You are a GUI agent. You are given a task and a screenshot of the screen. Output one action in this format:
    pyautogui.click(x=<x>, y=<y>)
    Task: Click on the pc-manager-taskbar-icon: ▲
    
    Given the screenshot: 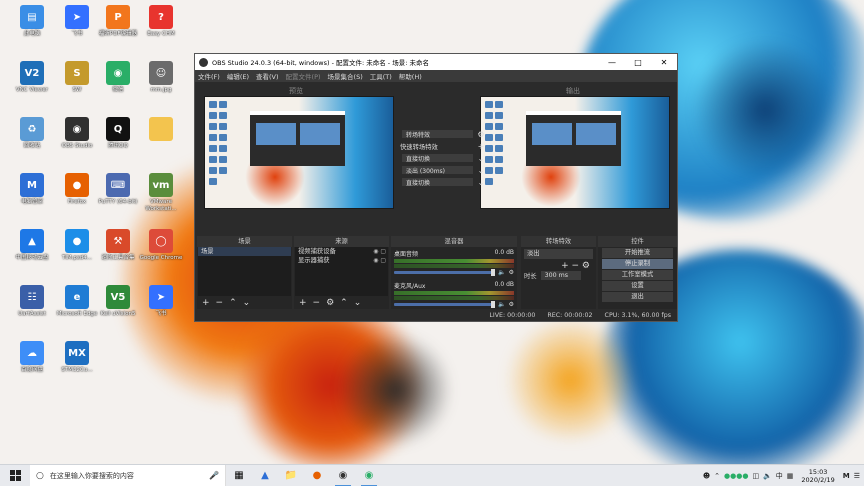 What is the action you would take?
    pyautogui.click(x=265, y=475)
    